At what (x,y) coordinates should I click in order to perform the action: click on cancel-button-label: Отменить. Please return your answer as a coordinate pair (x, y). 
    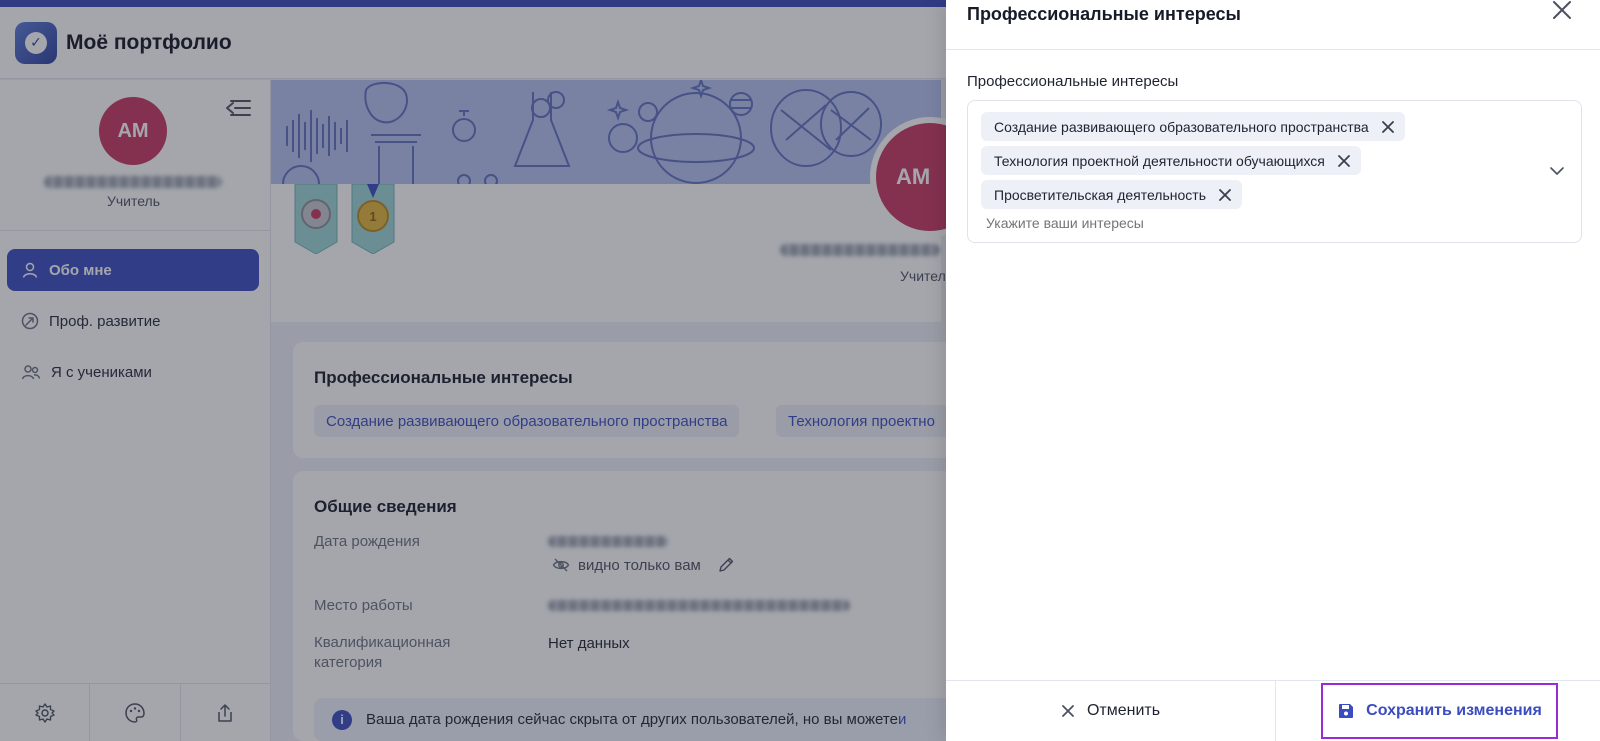
    Looking at the image, I should click on (1123, 710).